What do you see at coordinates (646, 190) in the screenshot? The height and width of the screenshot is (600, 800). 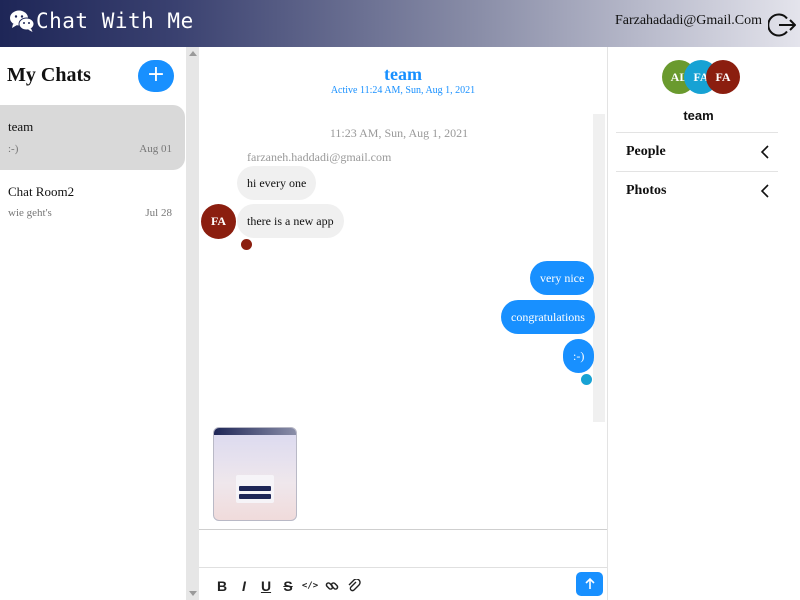 I see `section-label: Photos` at bounding box center [646, 190].